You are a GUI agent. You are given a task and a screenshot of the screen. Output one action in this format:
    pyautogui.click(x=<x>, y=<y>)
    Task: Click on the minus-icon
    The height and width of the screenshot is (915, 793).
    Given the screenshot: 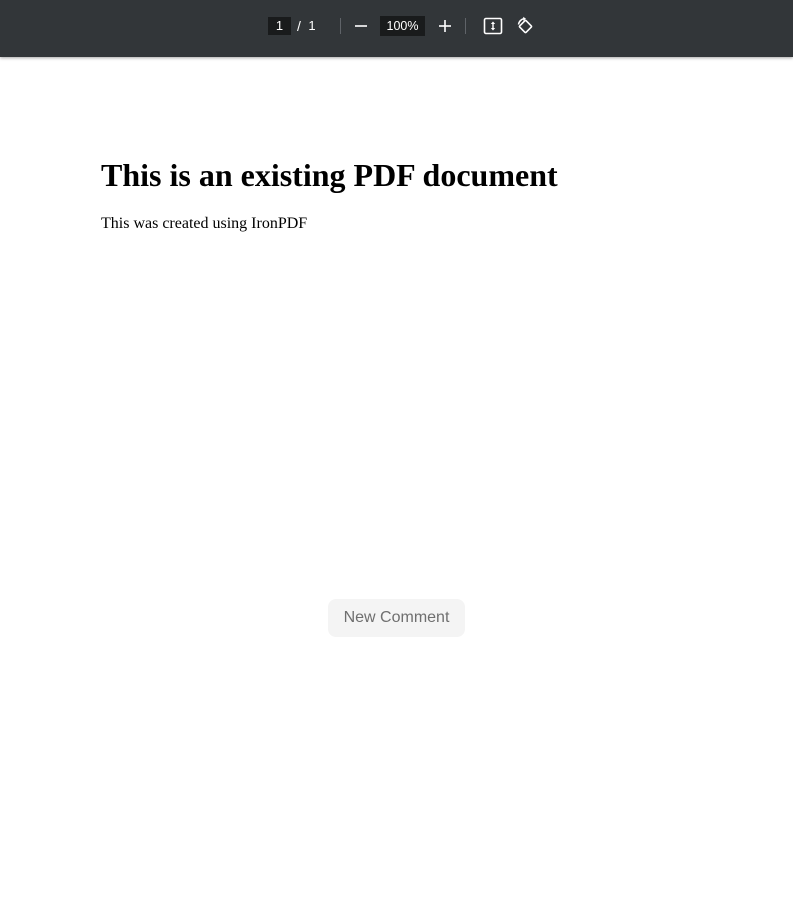 What is the action you would take?
    pyautogui.click(x=361, y=26)
    